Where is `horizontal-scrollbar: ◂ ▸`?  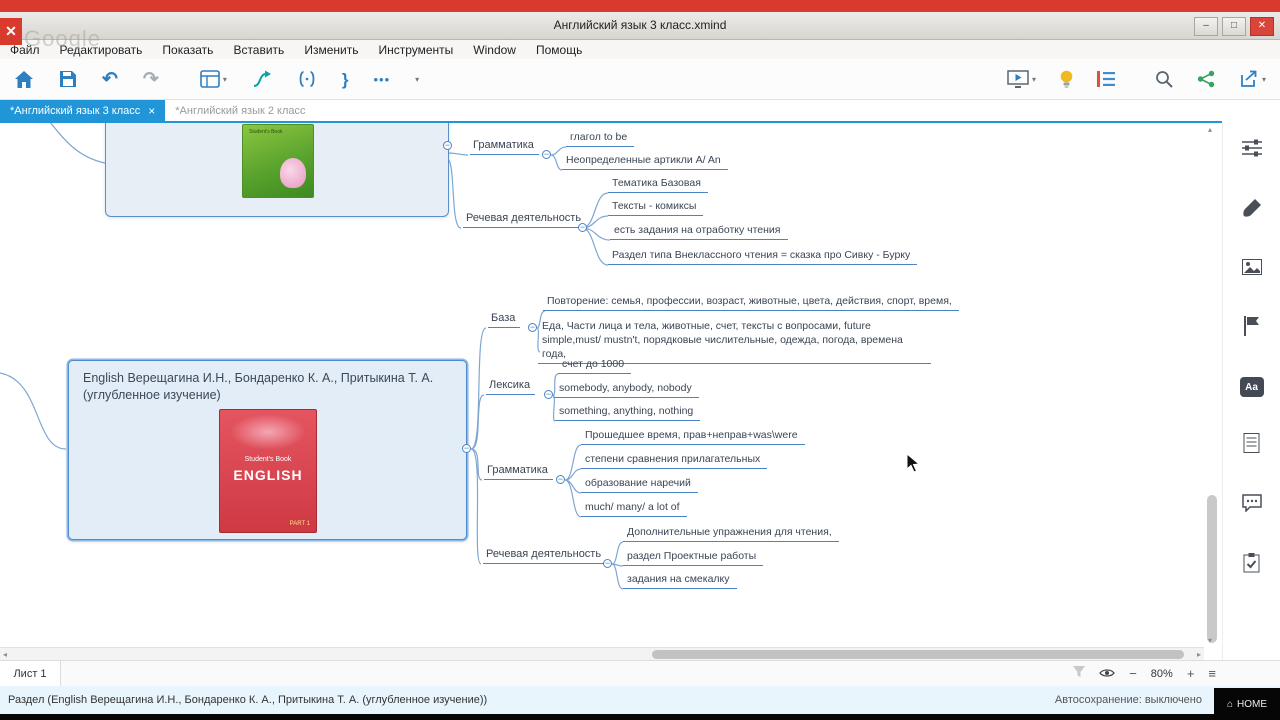 horizontal-scrollbar: ◂ ▸ is located at coordinates (602, 653).